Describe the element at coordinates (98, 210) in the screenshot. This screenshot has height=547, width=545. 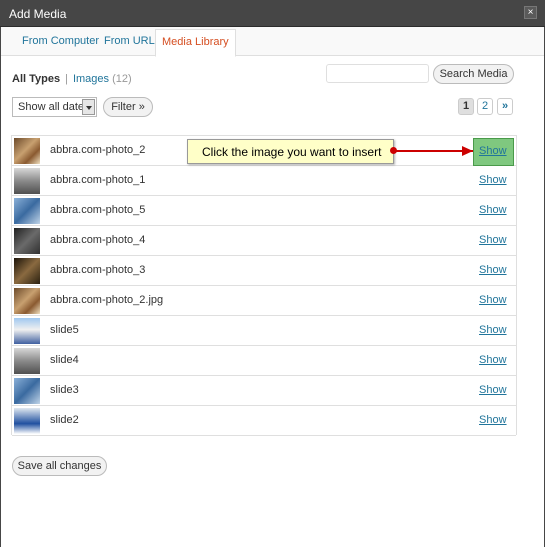
I see `media-filename: abbra.com-photo_5` at that location.